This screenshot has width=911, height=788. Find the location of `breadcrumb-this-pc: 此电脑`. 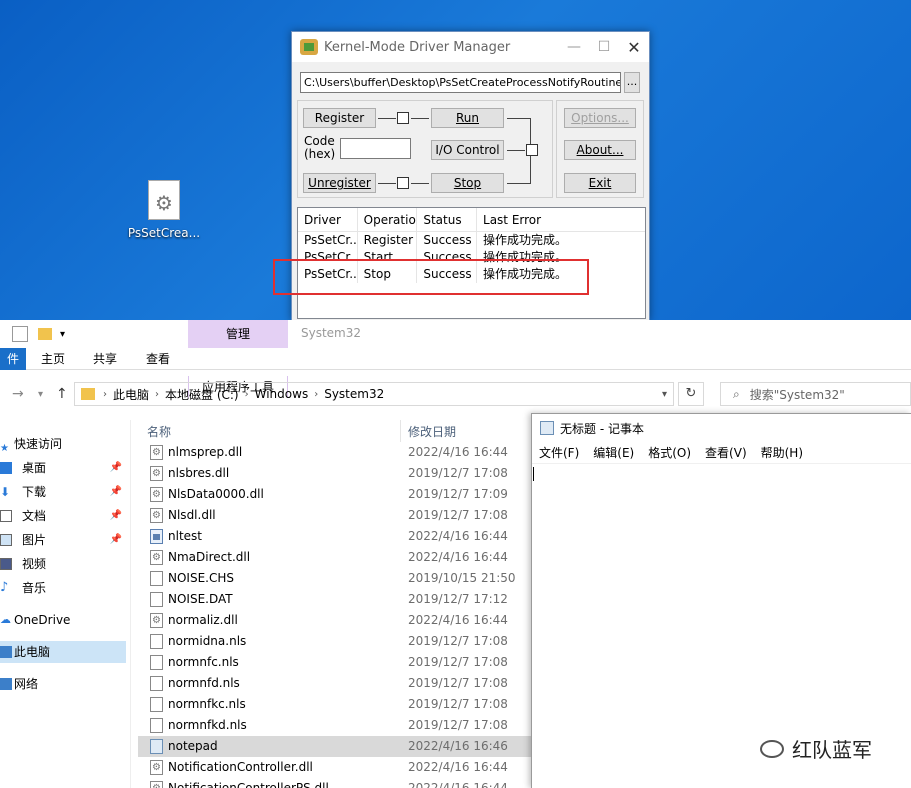

breadcrumb-this-pc: 此电脑 is located at coordinates (131, 394).